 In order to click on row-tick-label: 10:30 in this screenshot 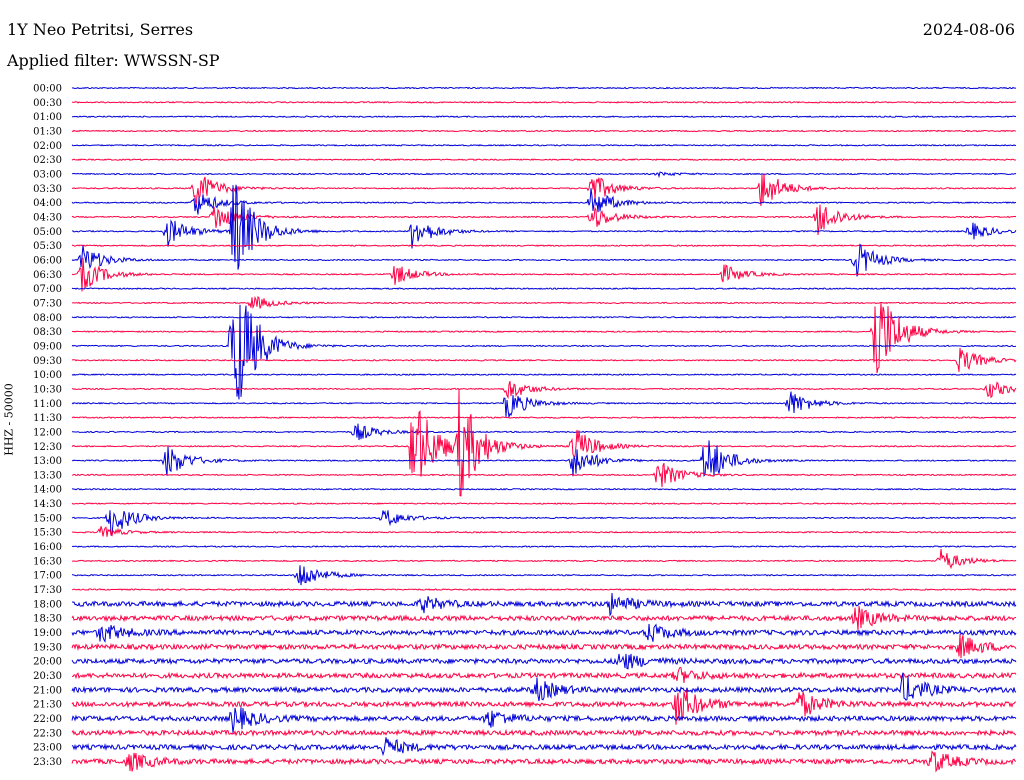, I will do `click(47, 389)`.